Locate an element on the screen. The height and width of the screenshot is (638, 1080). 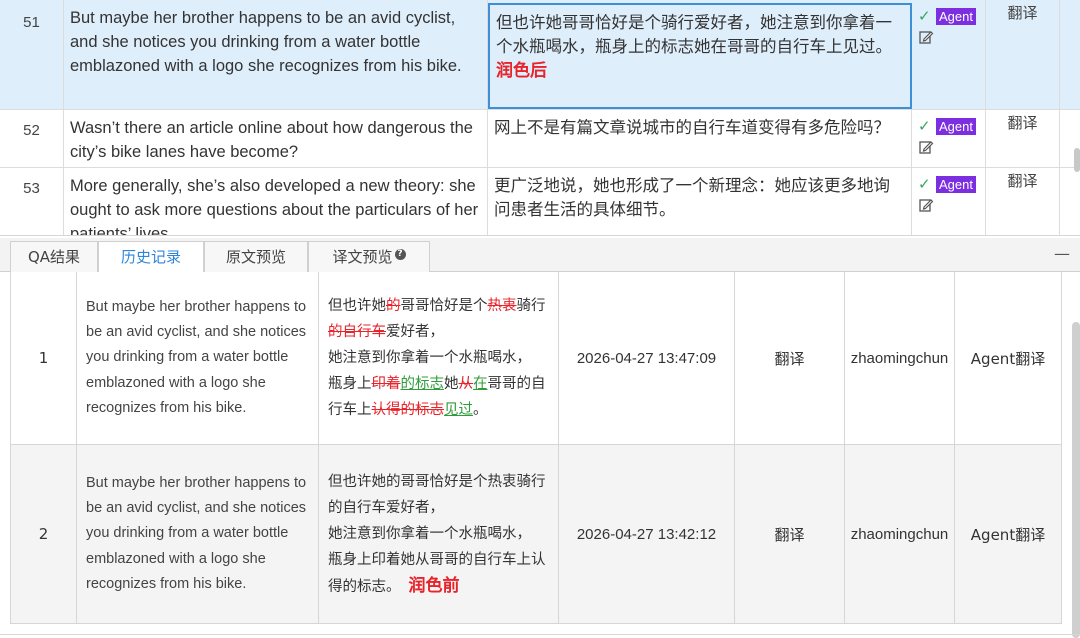
inserted-text: 在 is located at coordinates (480, 384).